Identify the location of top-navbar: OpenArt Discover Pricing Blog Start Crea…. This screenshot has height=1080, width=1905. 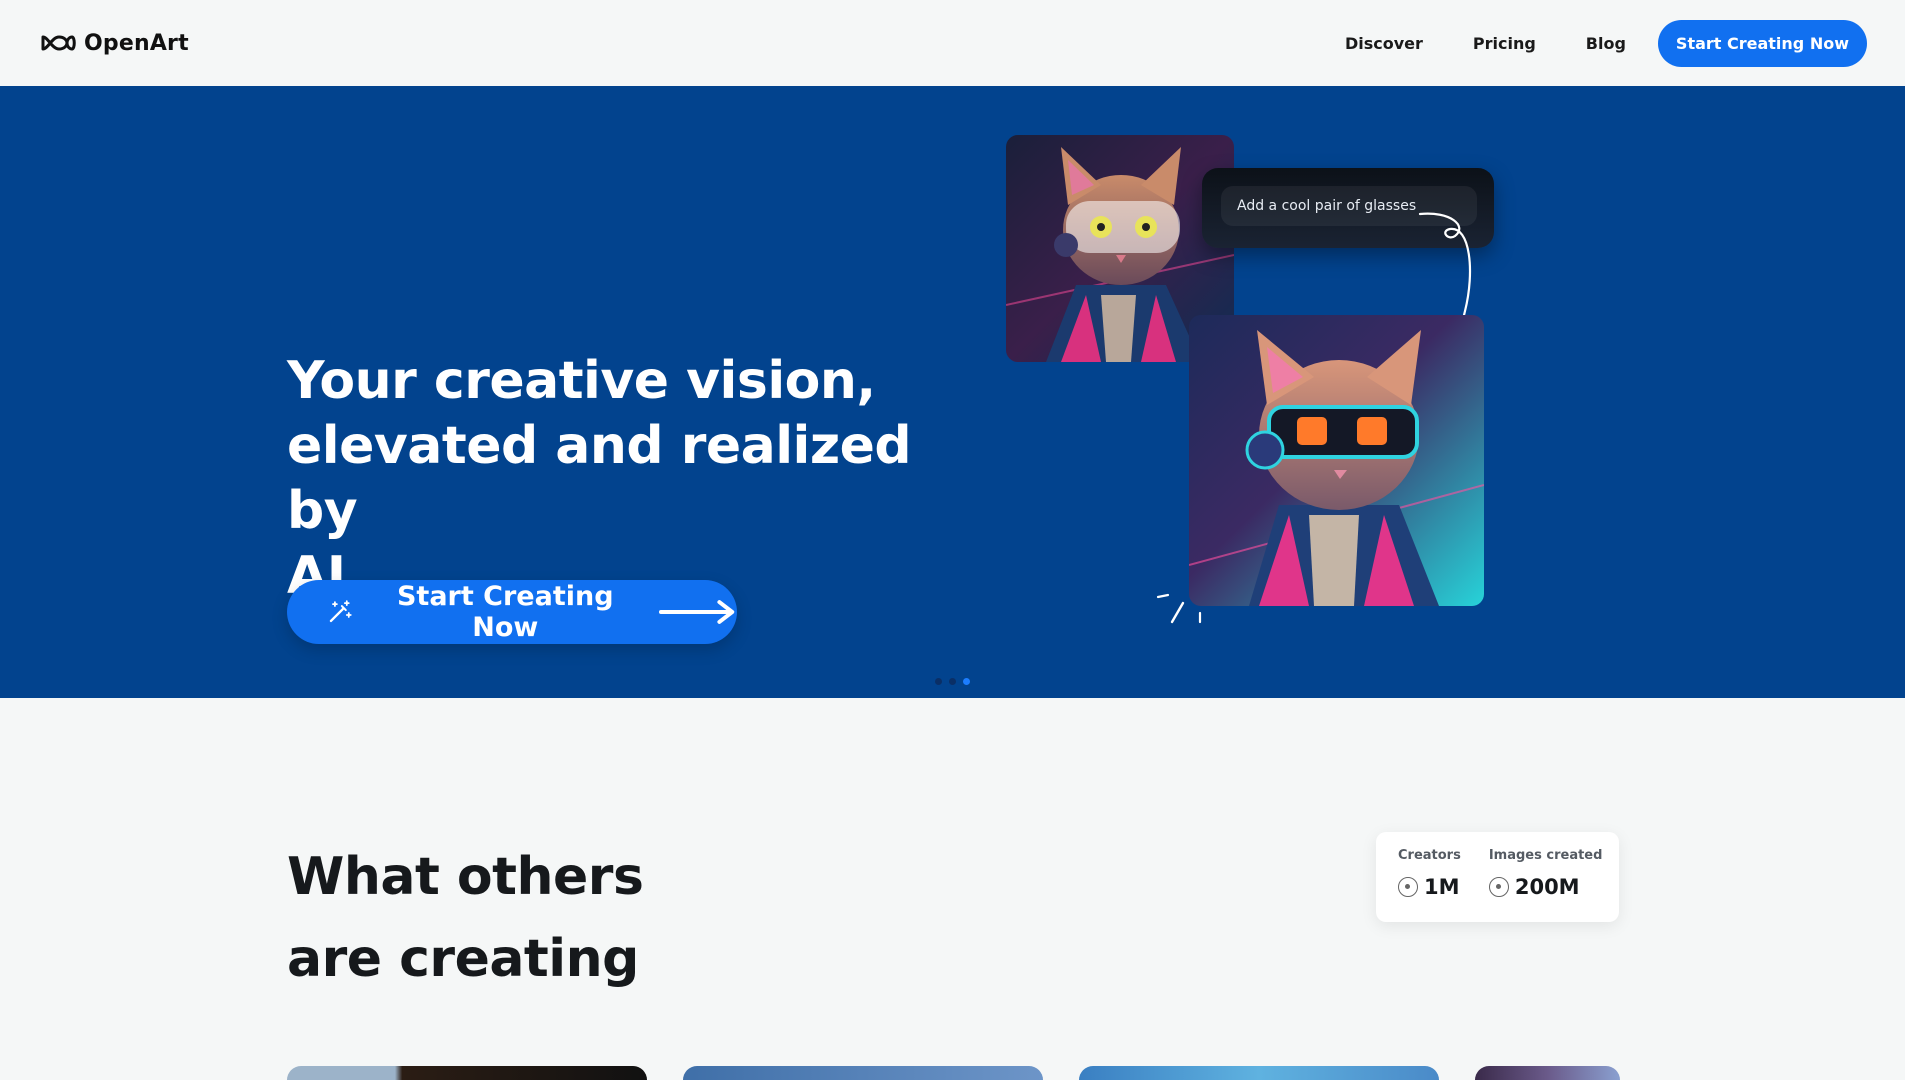
(952, 43).